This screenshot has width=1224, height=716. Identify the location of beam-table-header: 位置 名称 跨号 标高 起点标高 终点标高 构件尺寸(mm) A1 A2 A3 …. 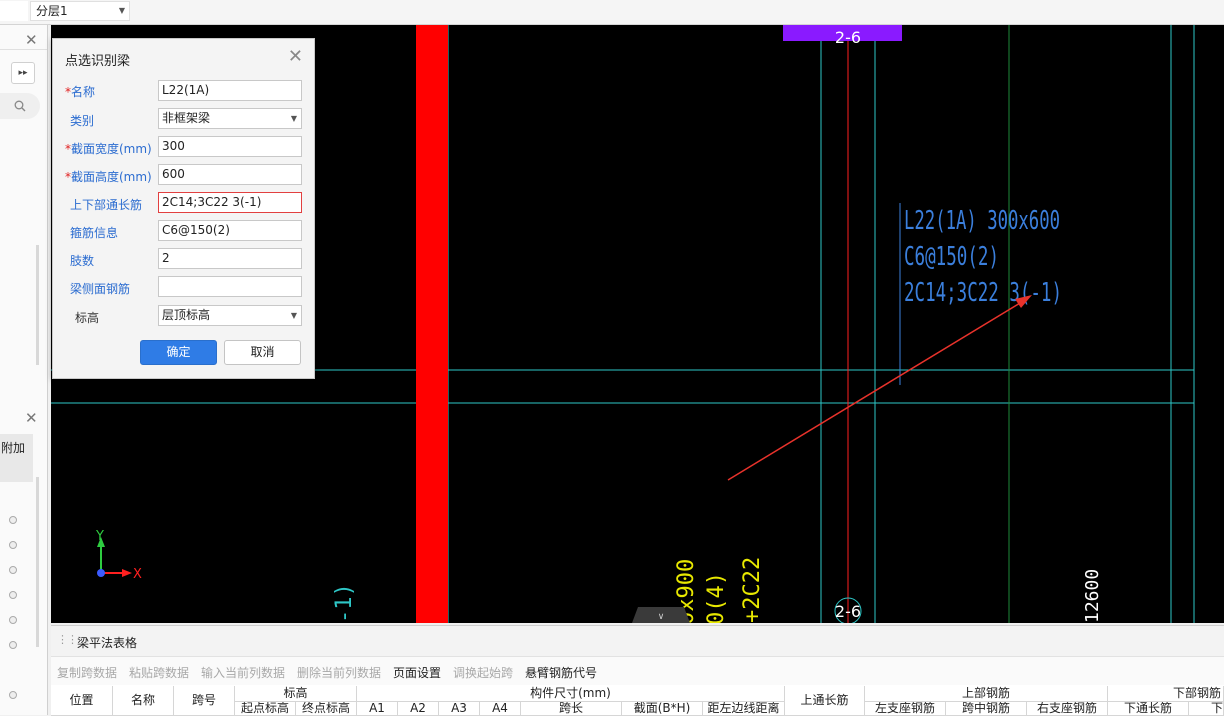
(637, 701).